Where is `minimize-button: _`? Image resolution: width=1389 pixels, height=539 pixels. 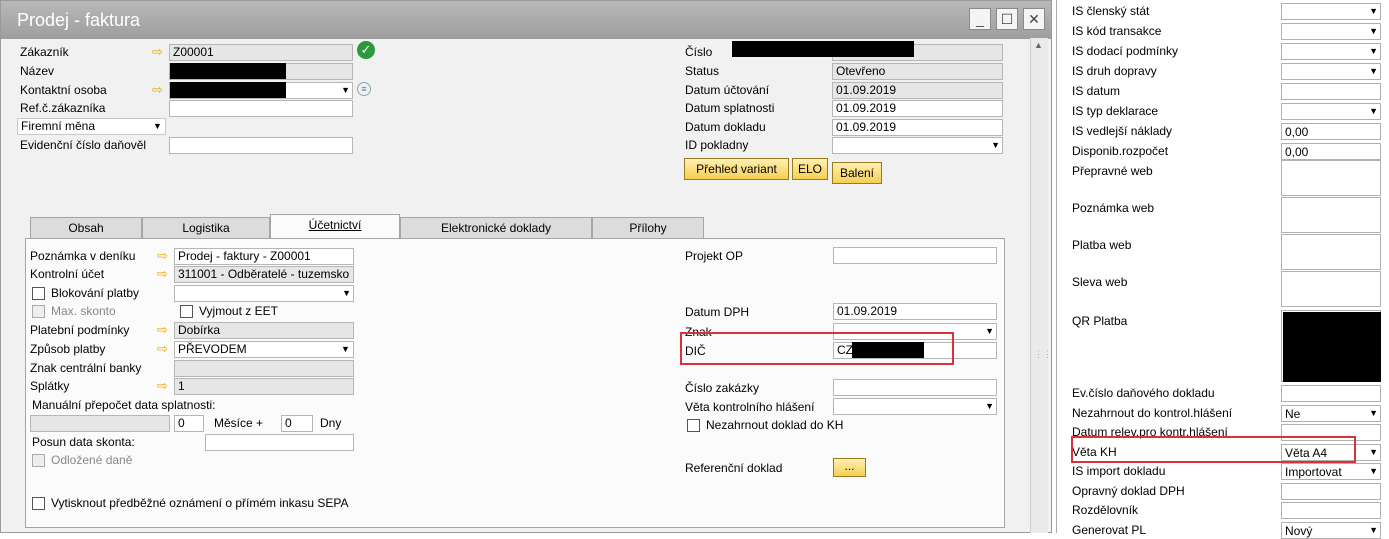
minimize-button: _ is located at coordinates (980, 19).